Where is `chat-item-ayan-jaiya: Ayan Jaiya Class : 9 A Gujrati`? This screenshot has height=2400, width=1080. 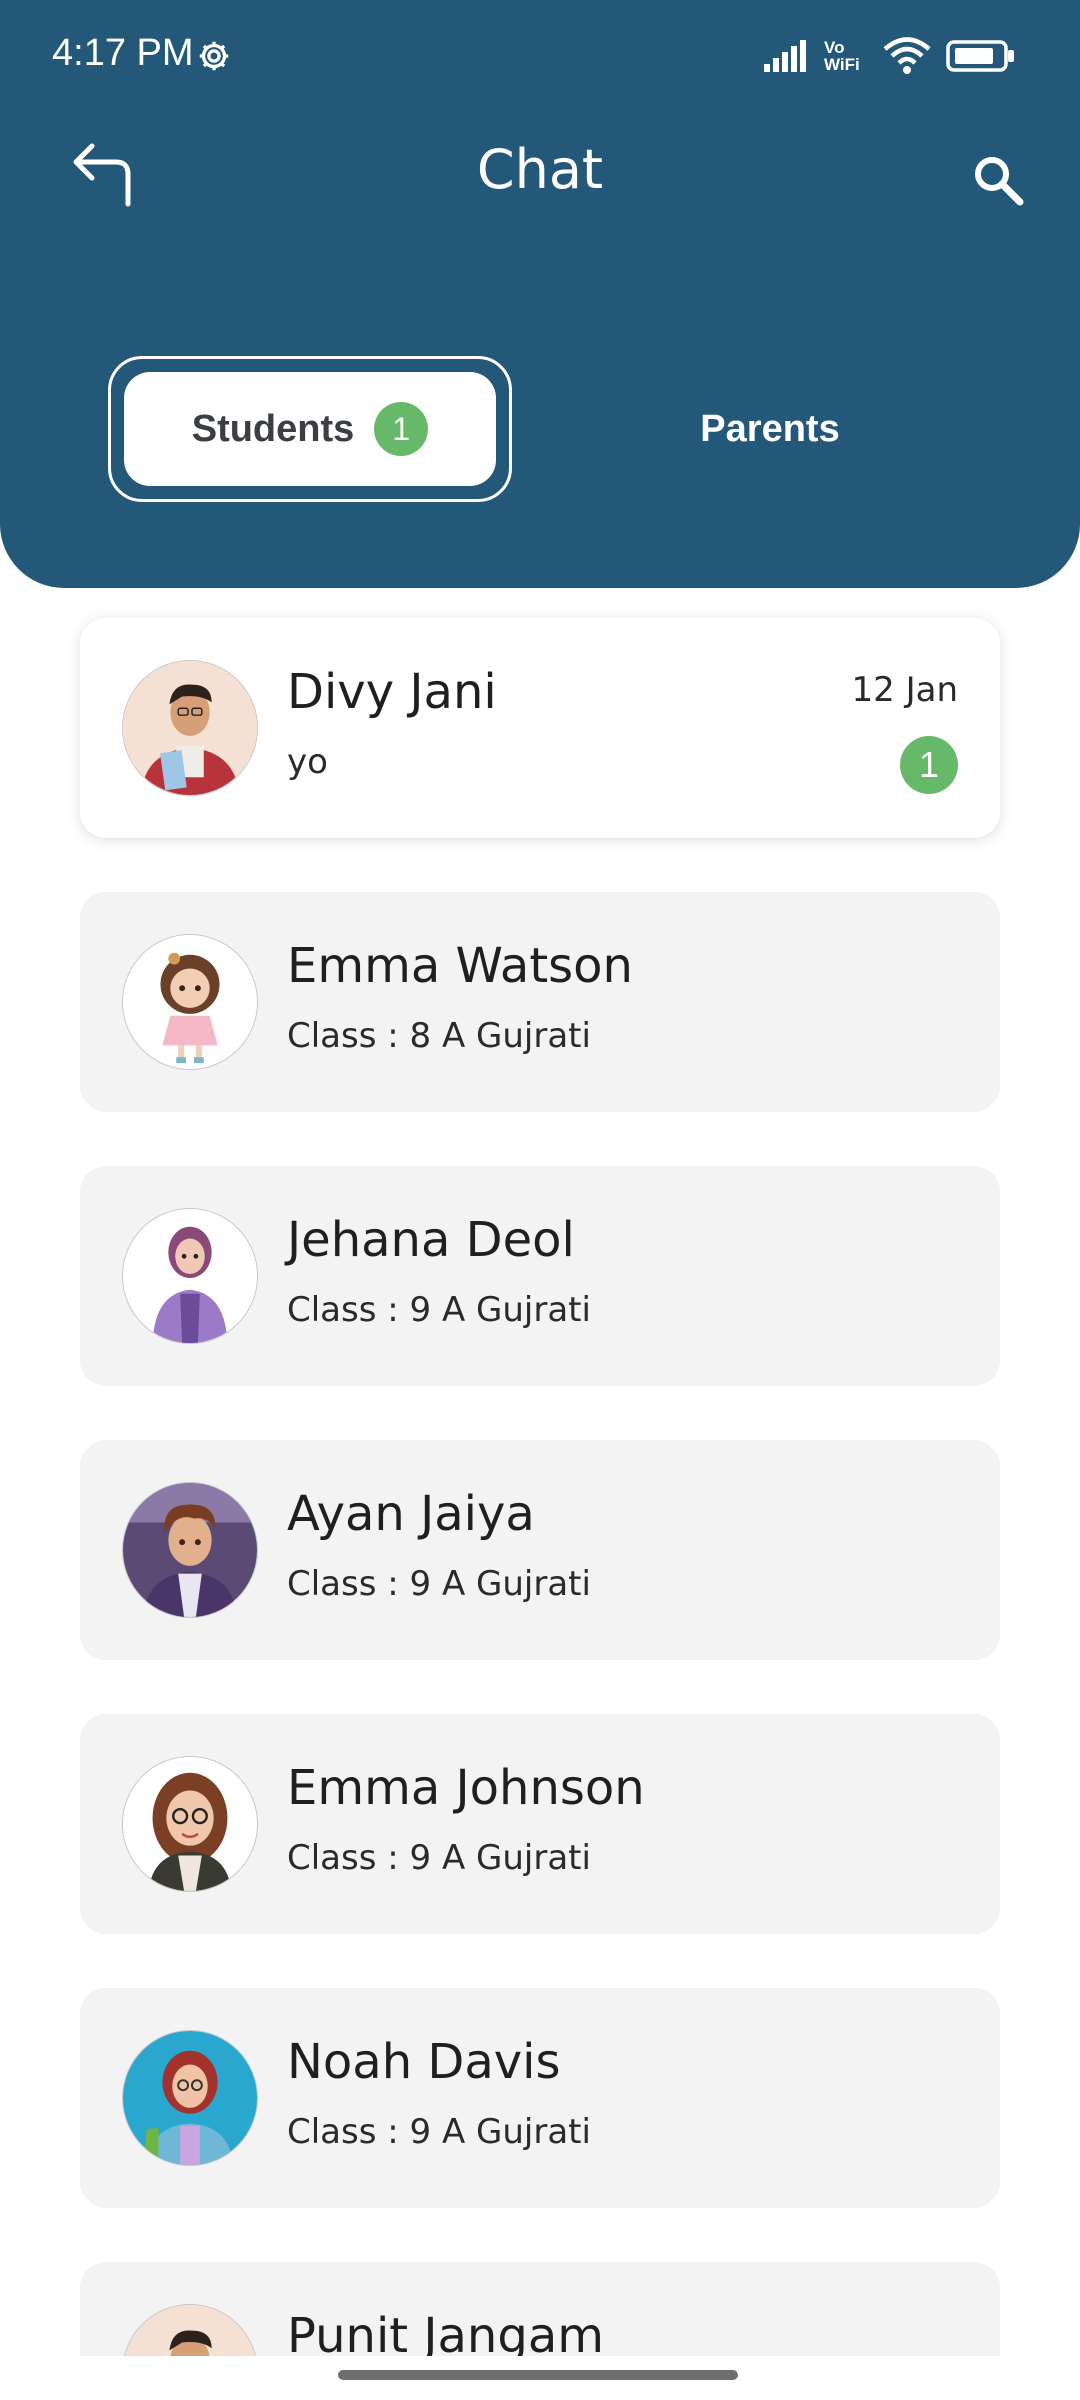
chat-item-ayan-jaiya: Ayan Jaiya Class : 9 A Gujrati is located at coordinates (540, 1550).